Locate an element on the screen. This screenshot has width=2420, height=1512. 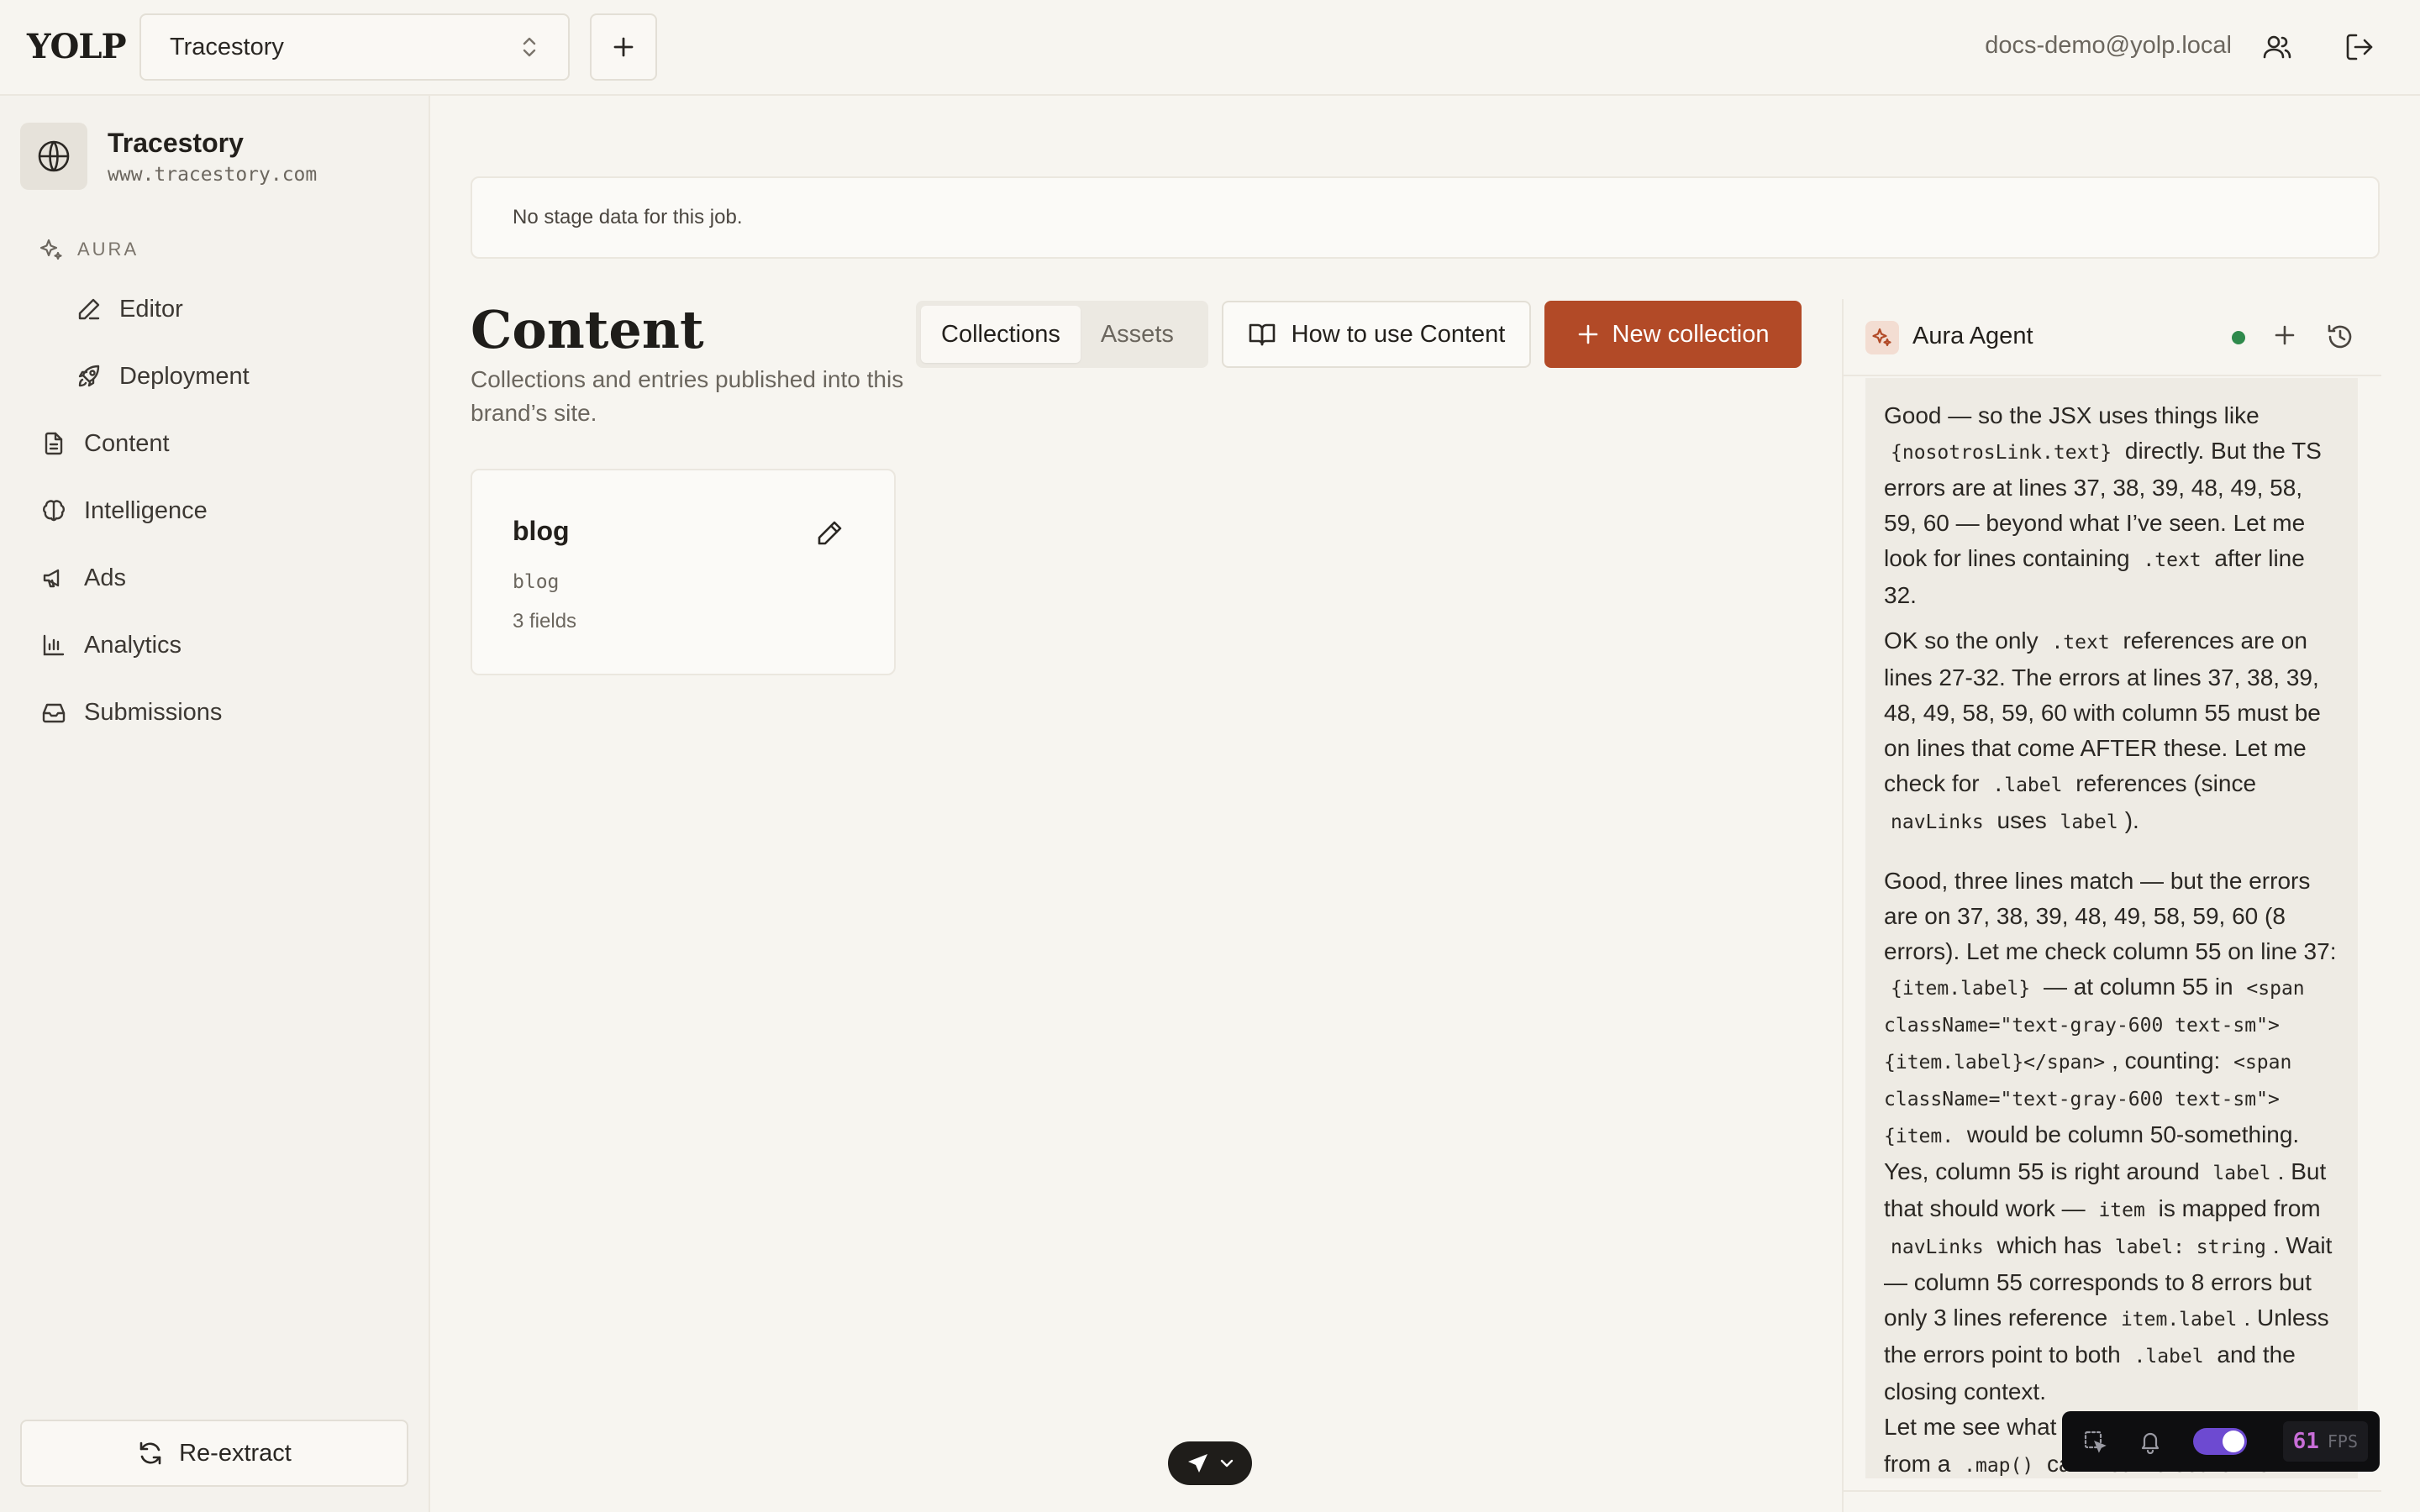
dev-toolbar: 61 FPS is located at coordinates (2221, 1441).